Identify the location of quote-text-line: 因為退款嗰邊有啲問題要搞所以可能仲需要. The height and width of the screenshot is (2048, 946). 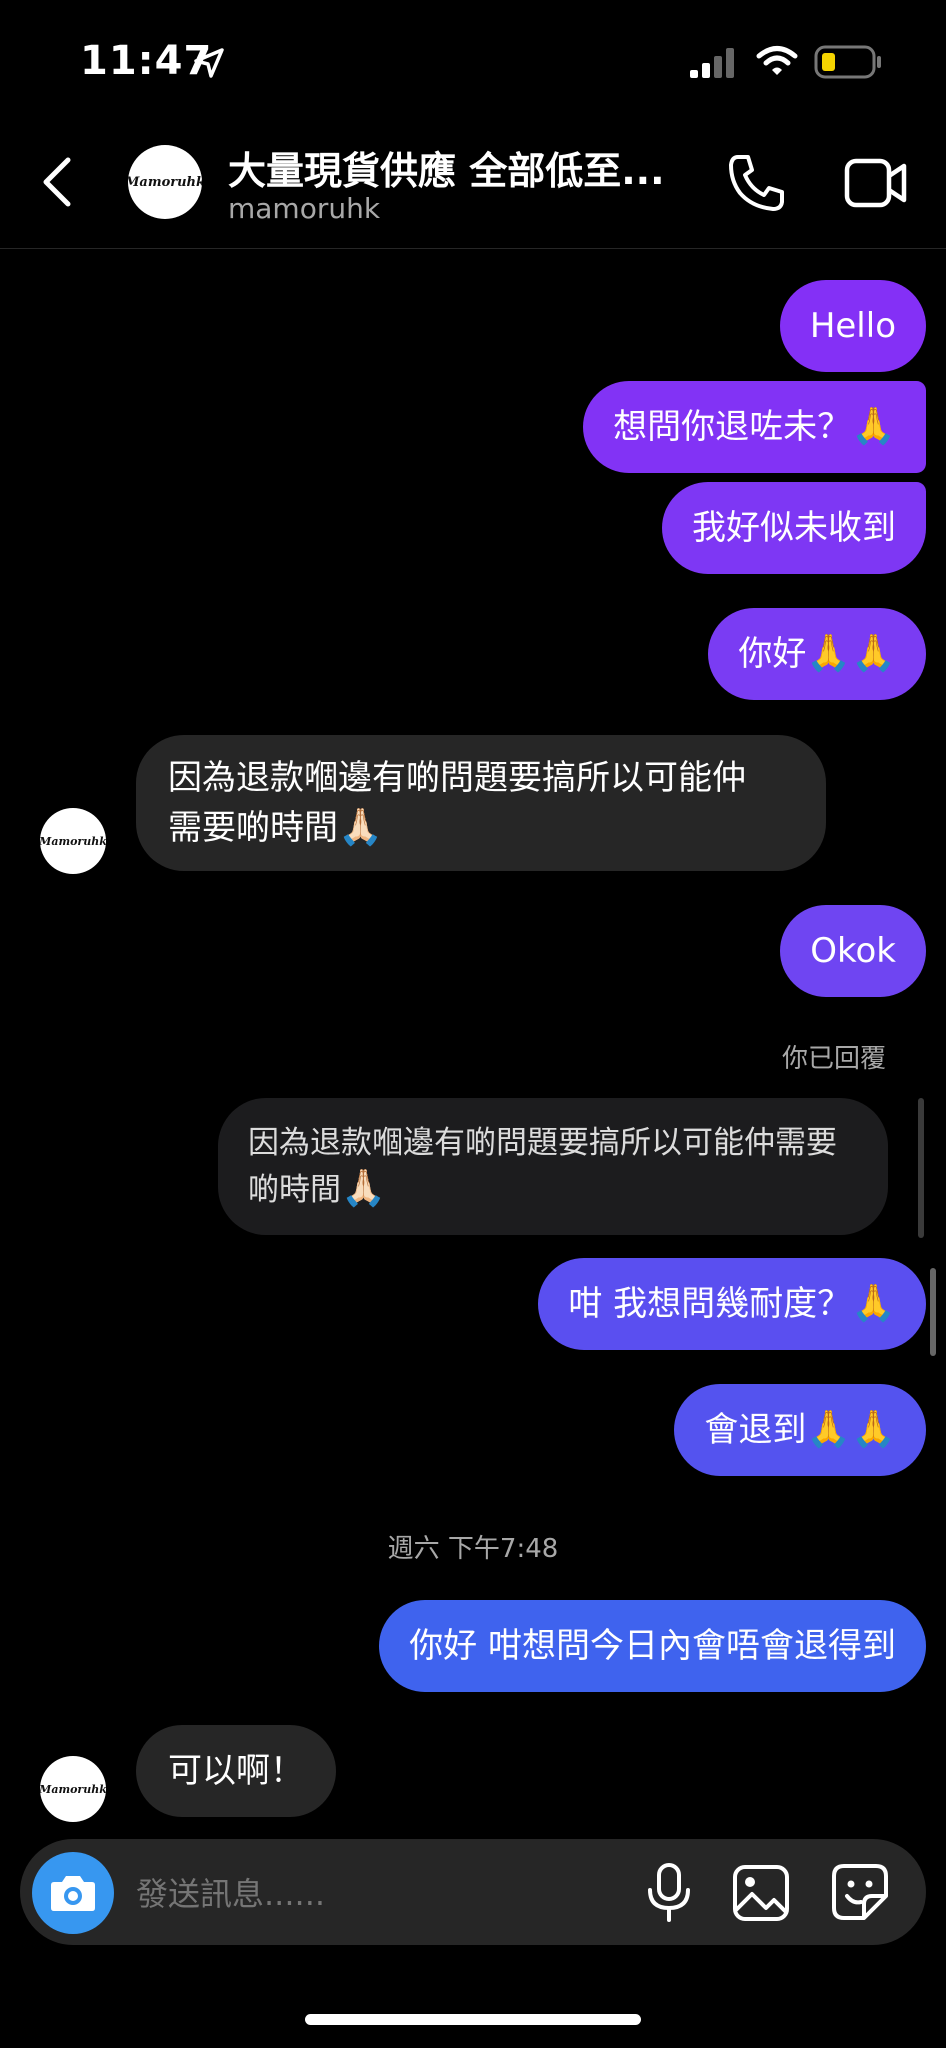
(542, 1143).